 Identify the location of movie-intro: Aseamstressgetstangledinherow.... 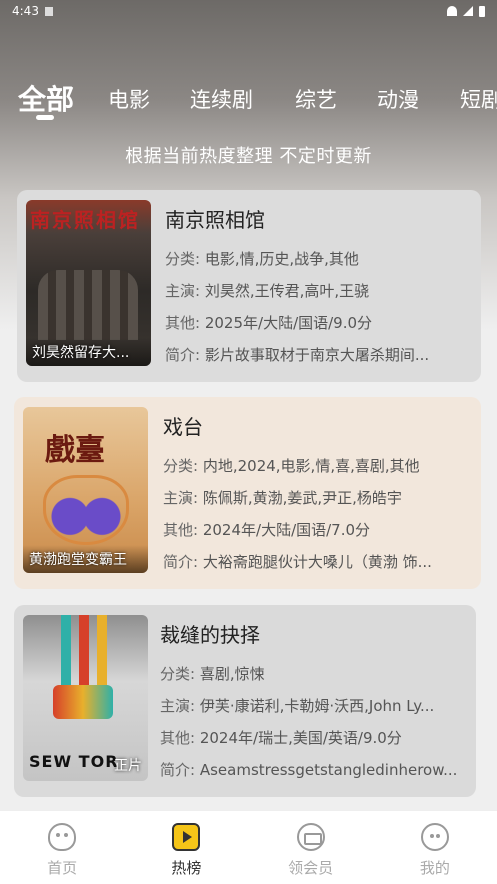
(328, 770).